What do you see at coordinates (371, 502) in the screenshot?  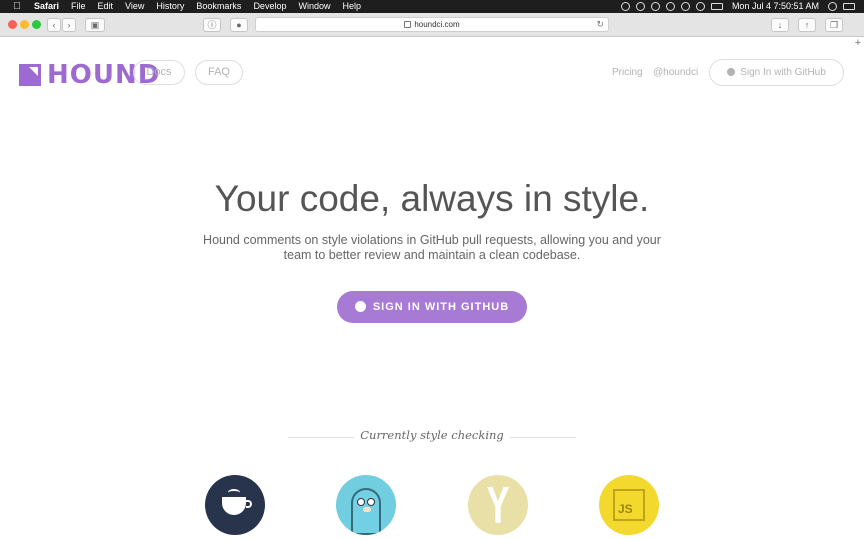 I see `gopher-eye-right` at bounding box center [371, 502].